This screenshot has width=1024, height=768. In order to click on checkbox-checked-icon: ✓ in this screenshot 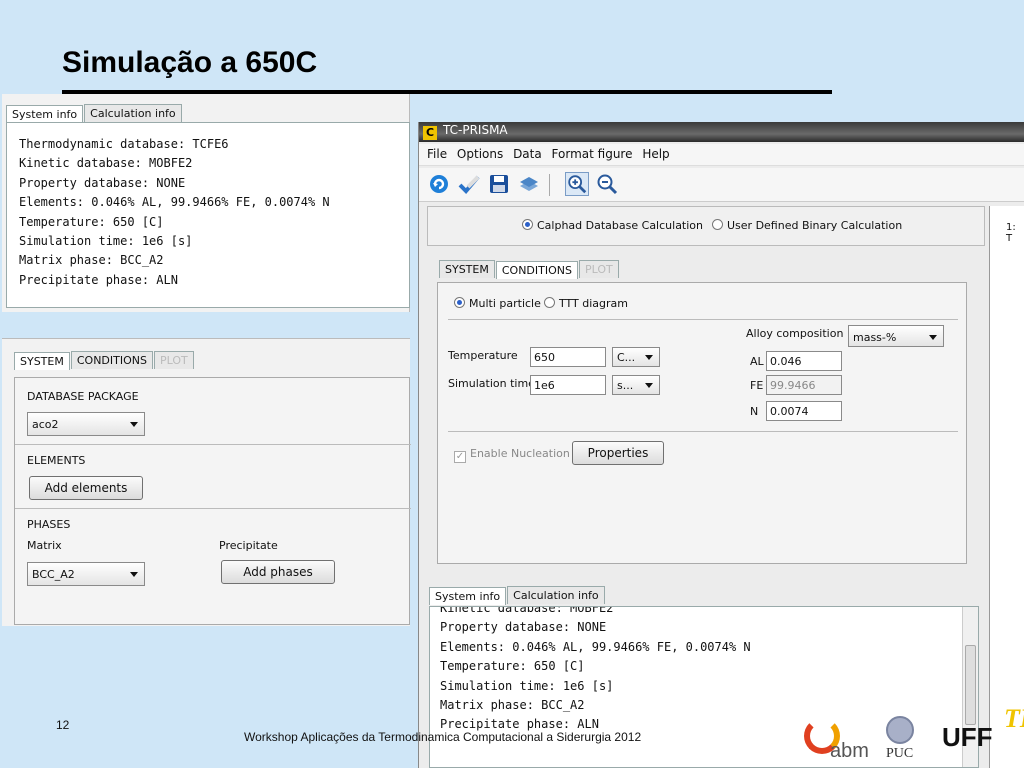, I will do `click(460, 457)`.